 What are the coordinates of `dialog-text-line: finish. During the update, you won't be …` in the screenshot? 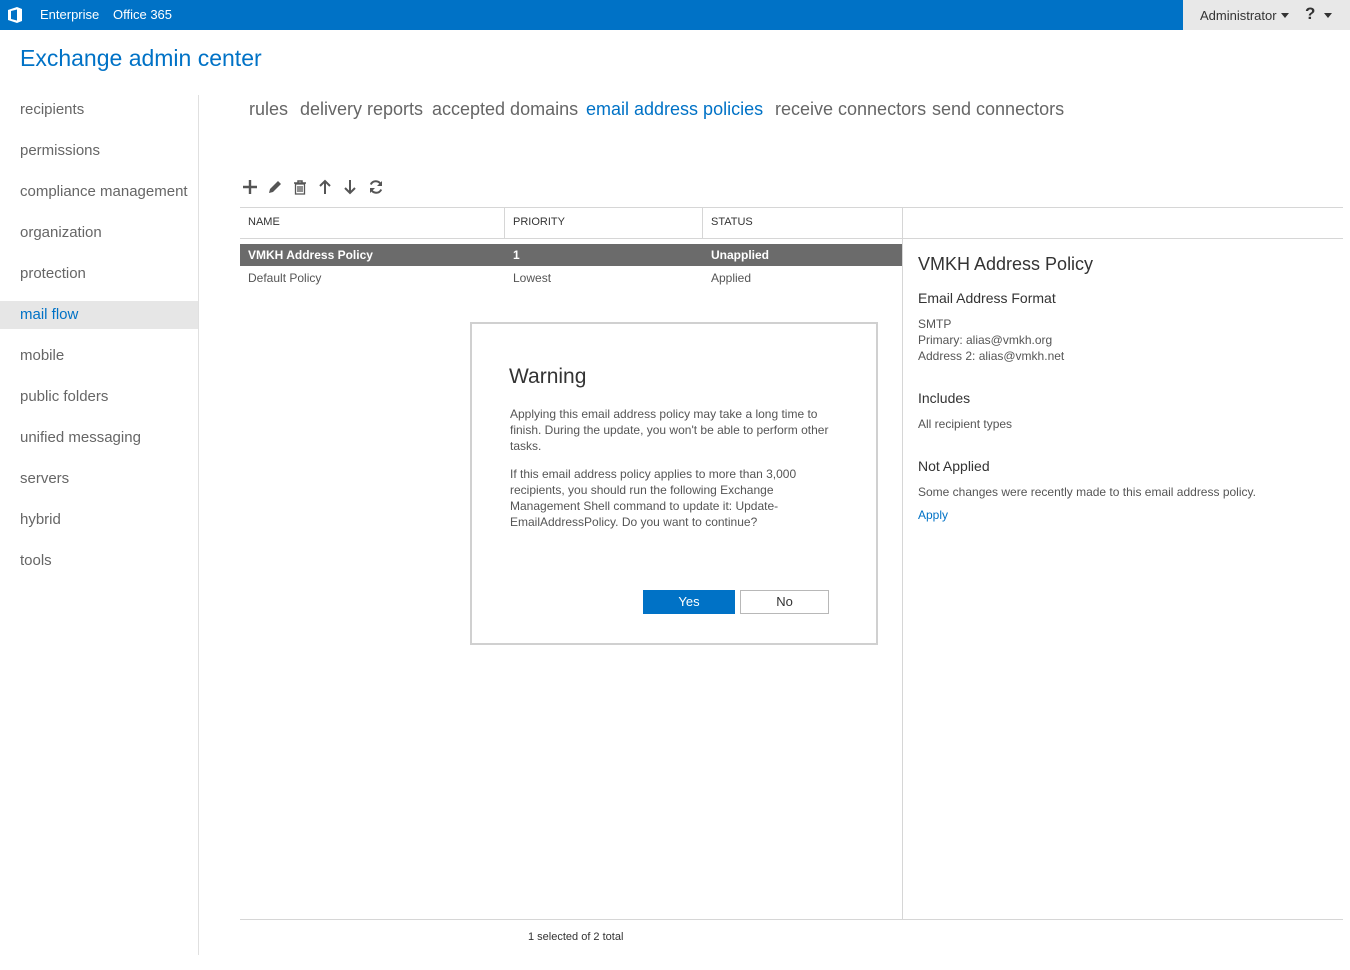 It's located at (669, 430).